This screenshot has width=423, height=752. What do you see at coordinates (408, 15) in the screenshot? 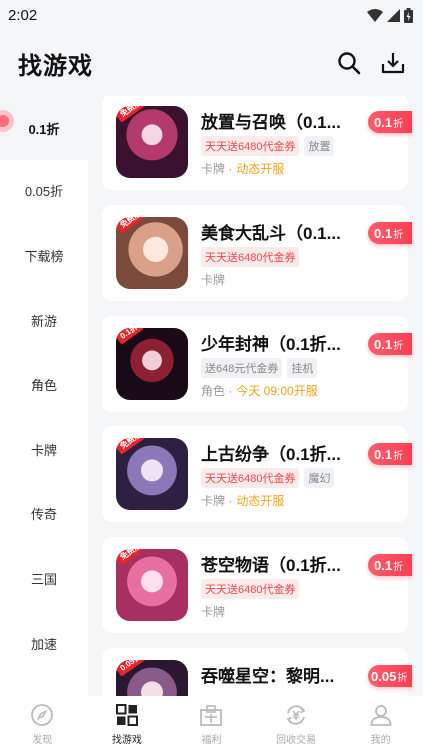
I see `battery-icon` at bounding box center [408, 15].